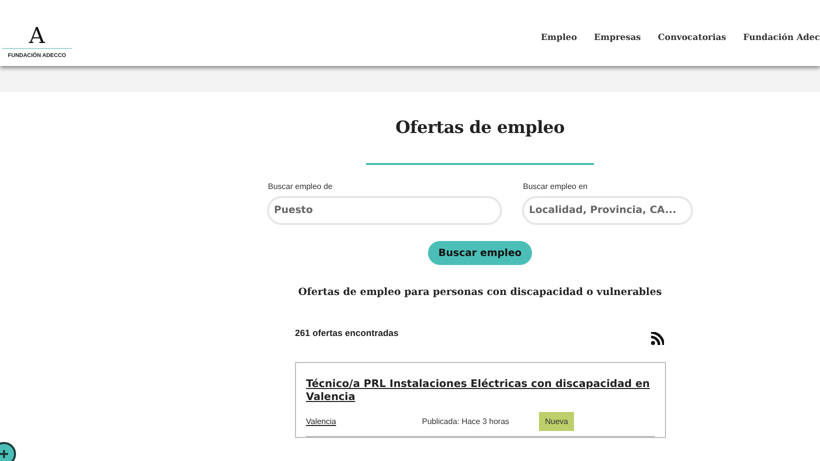 This screenshot has width=820, height=461. What do you see at coordinates (781, 38) in the screenshot?
I see `nav-link: Fundación Adec` at bounding box center [781, 38].